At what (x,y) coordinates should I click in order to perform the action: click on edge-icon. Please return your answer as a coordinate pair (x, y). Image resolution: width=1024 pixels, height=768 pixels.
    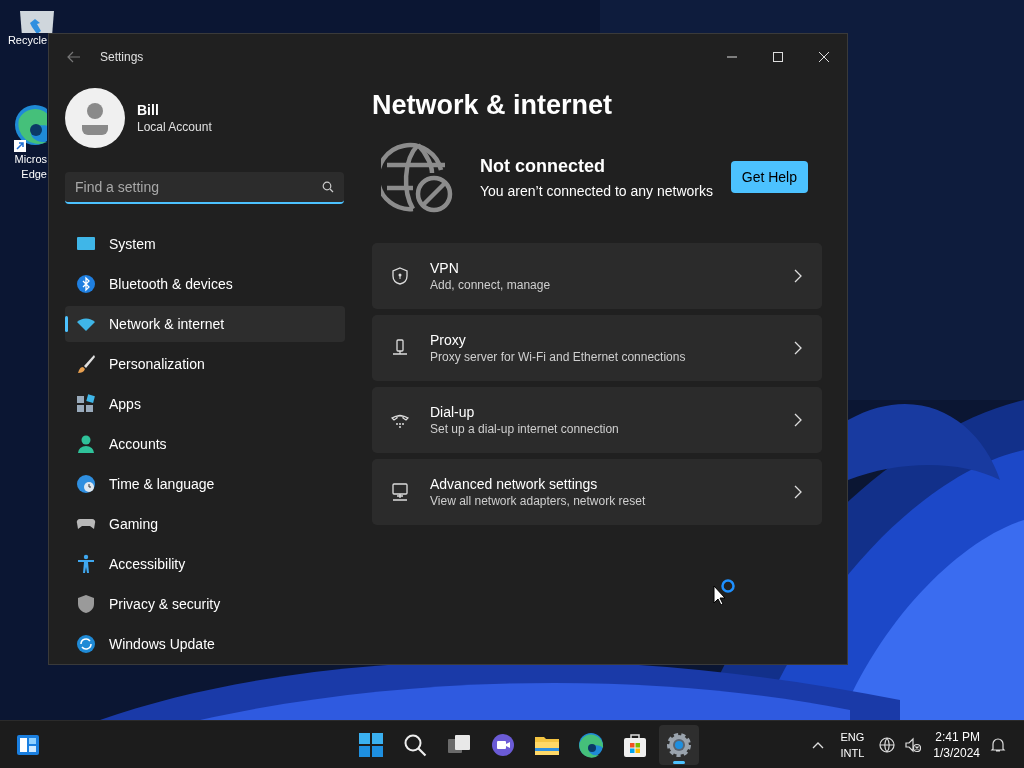
    Looking at the image, I should click on (591, 744).